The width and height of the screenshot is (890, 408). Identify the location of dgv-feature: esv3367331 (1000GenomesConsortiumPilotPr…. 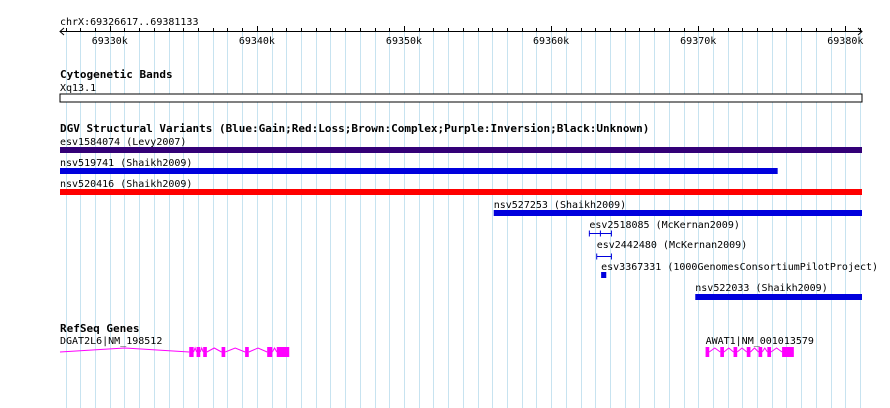
(739, 270).